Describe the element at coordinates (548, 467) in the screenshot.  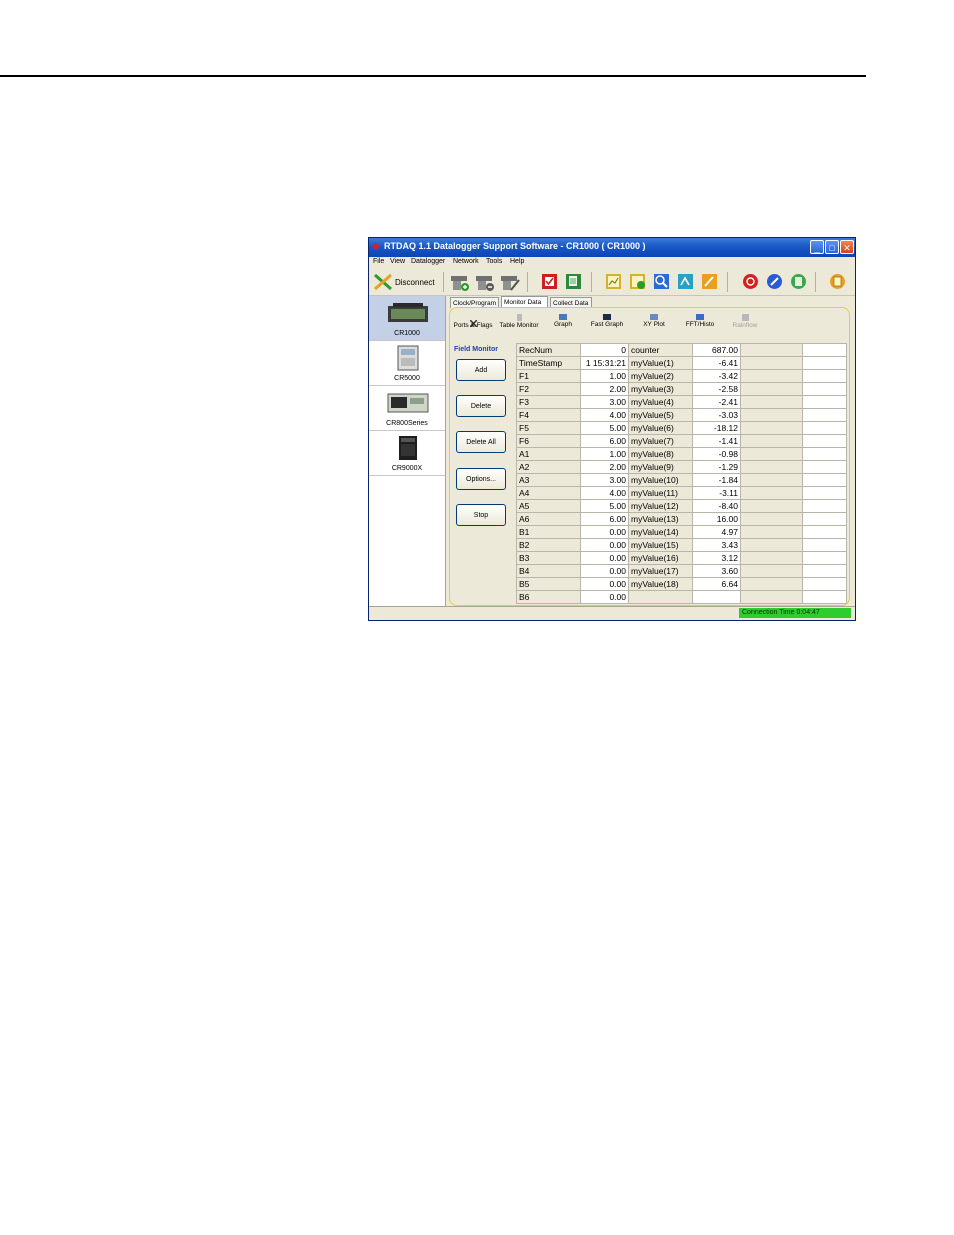
I see `field-name-cell: A2` at that location.